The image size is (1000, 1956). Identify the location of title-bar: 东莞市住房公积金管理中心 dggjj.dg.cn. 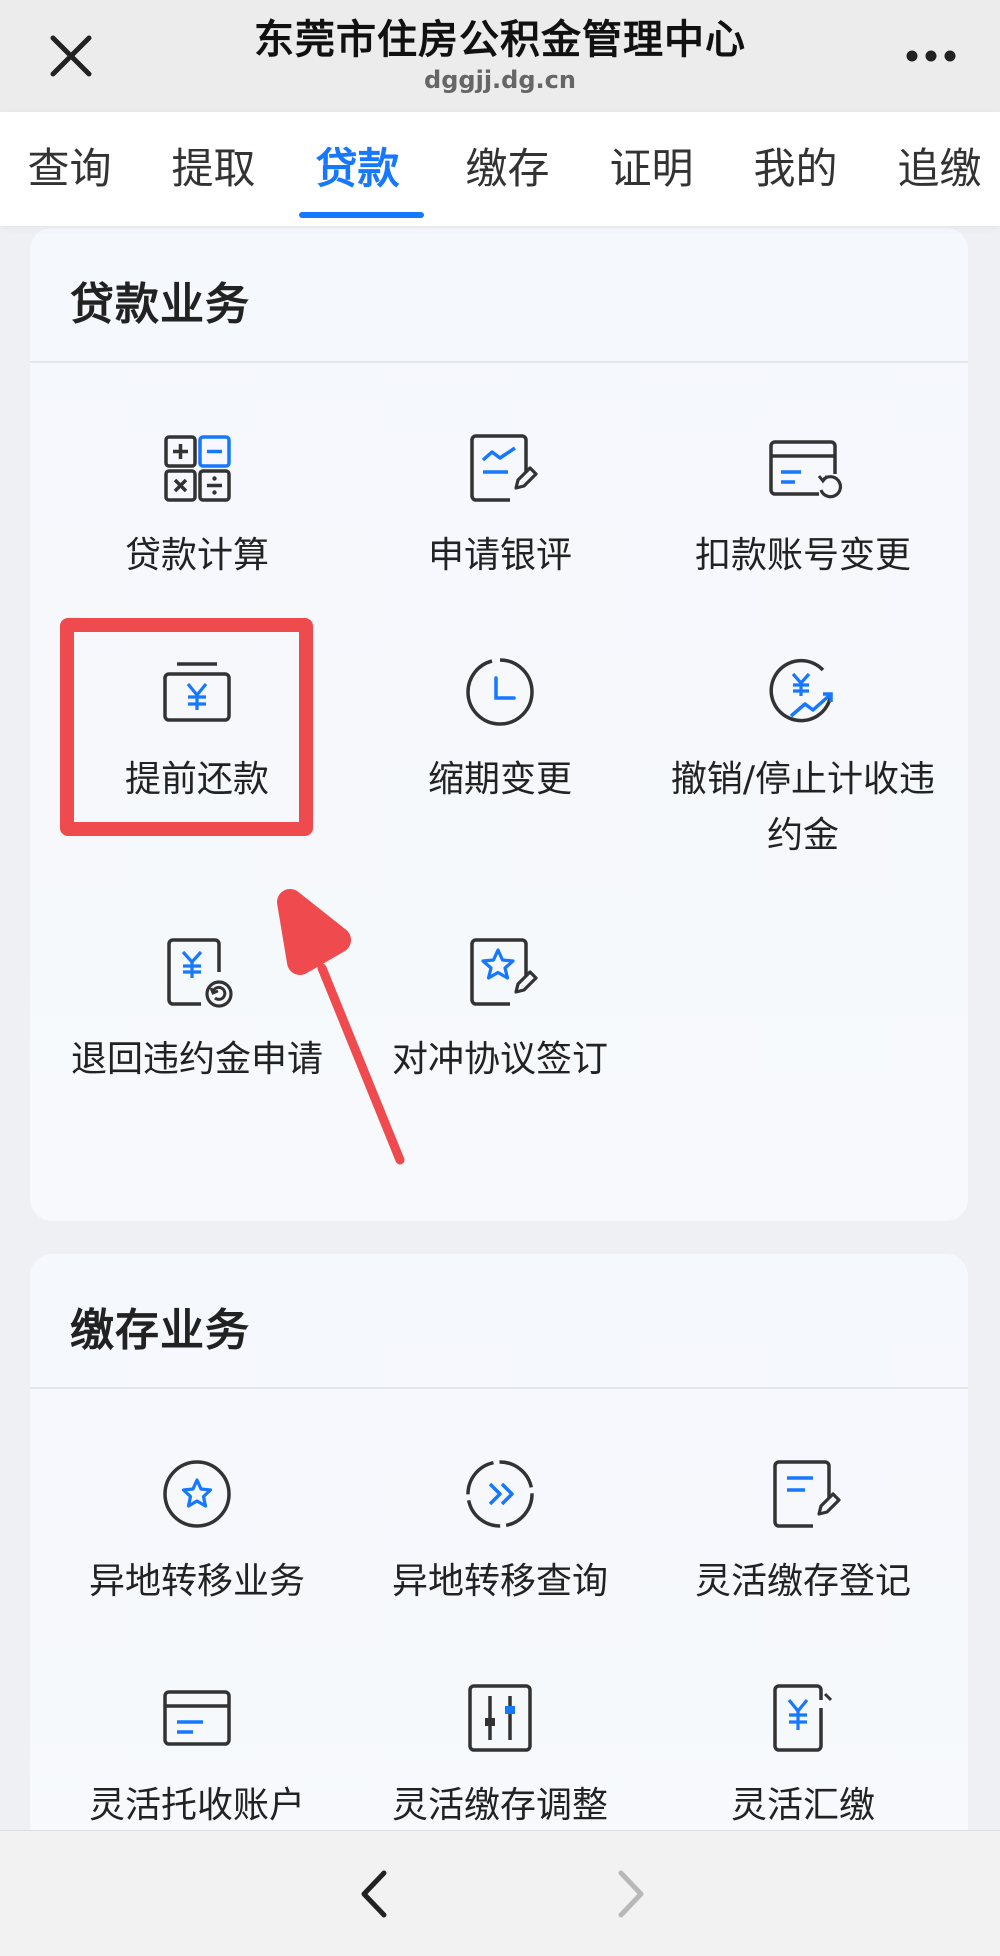
(500, 56).